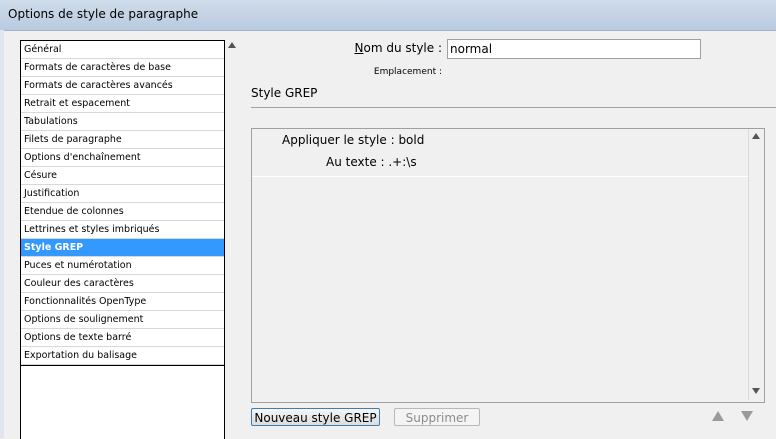 The image size is (776, 439). I want to click on delete-button: Supprimer, so click(437, 417).